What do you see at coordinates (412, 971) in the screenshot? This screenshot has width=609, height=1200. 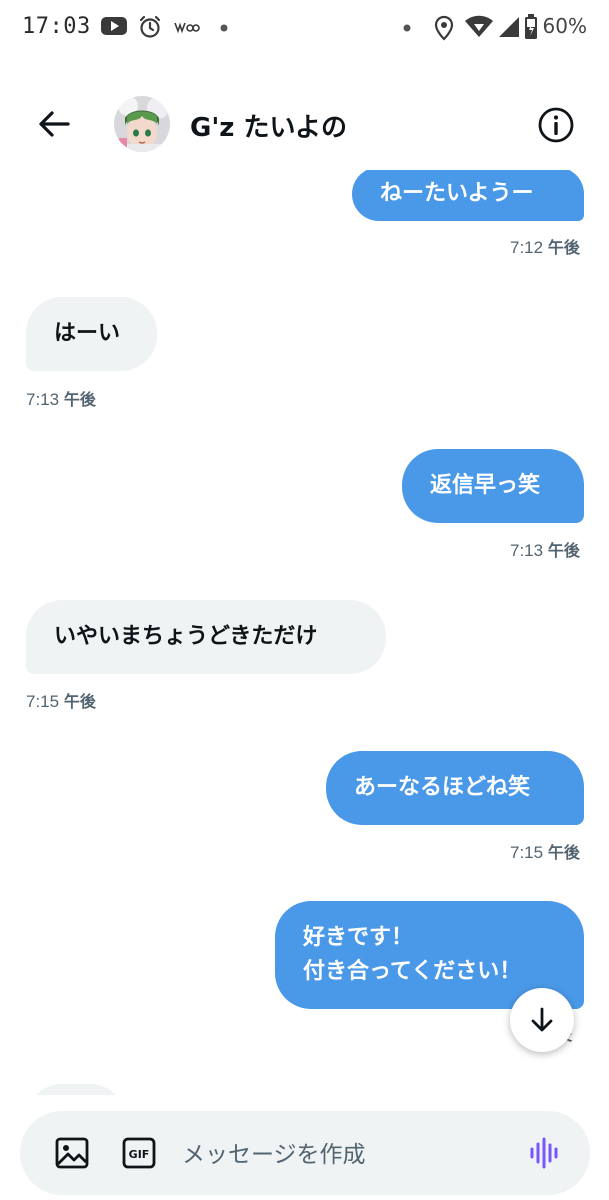 I see `message-text-line: 付き合ってください！` at bounding box center [412, 971].